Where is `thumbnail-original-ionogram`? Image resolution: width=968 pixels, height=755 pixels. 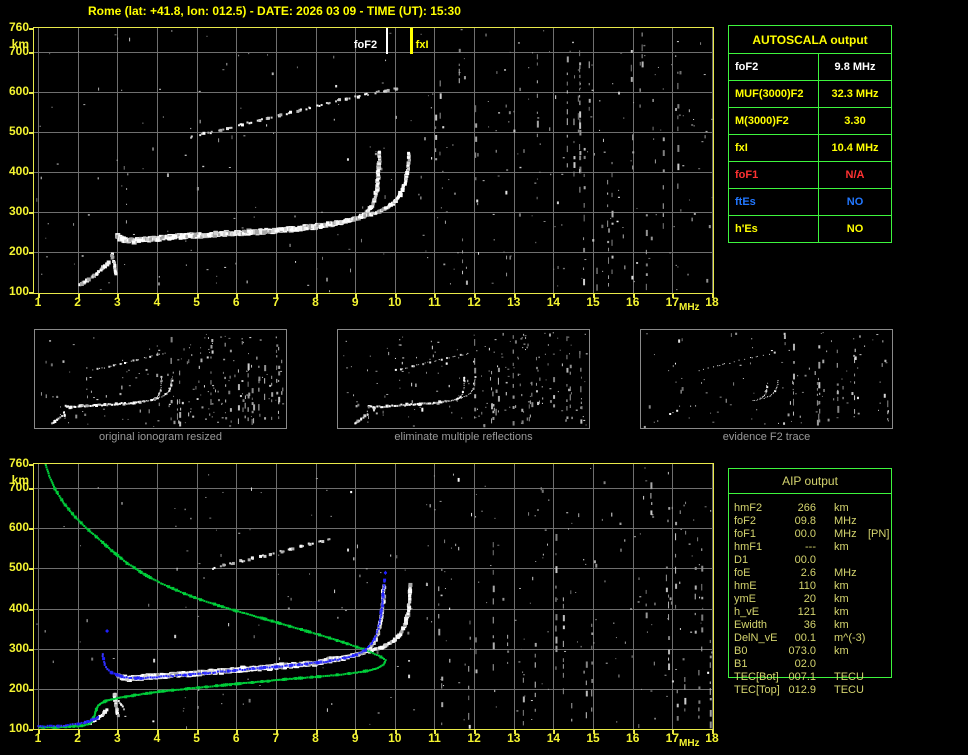
thumbnail-original-ionogram is located at coordinates (160, 379).